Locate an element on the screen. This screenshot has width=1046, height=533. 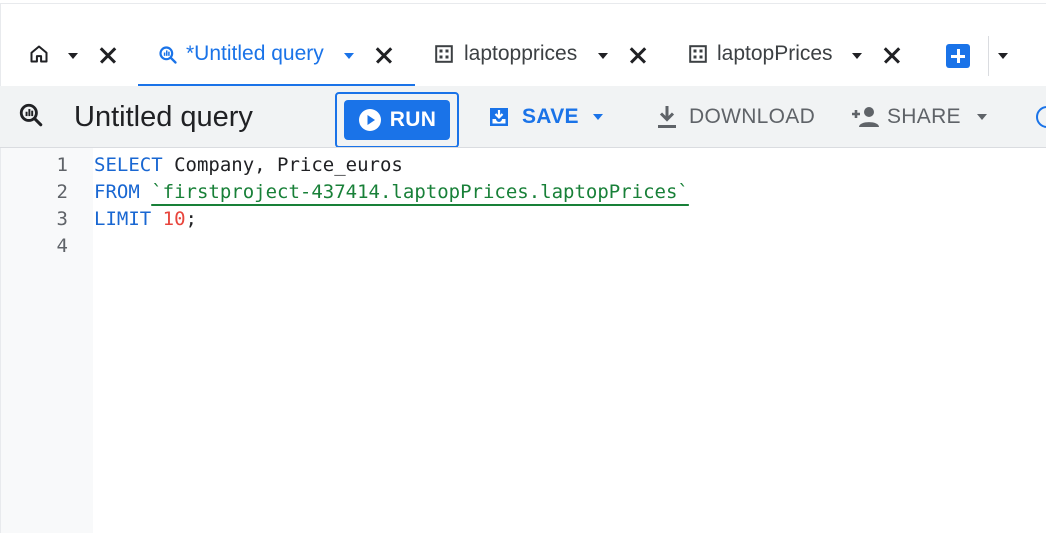
sql-columns: Company, Price_euros is located at coordinates (282, 165).